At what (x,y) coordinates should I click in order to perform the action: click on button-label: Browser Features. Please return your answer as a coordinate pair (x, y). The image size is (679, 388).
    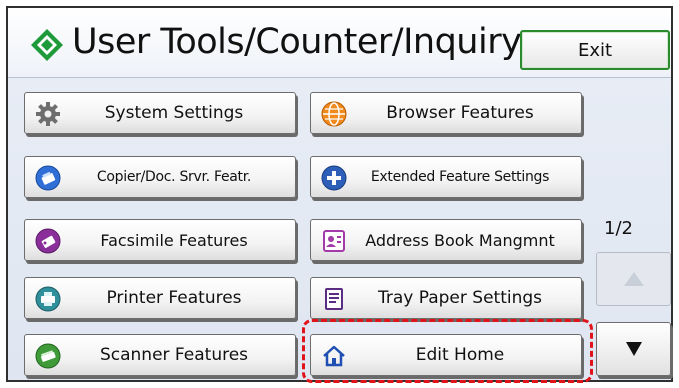
    Looking at the image, I should click on (460, 113).